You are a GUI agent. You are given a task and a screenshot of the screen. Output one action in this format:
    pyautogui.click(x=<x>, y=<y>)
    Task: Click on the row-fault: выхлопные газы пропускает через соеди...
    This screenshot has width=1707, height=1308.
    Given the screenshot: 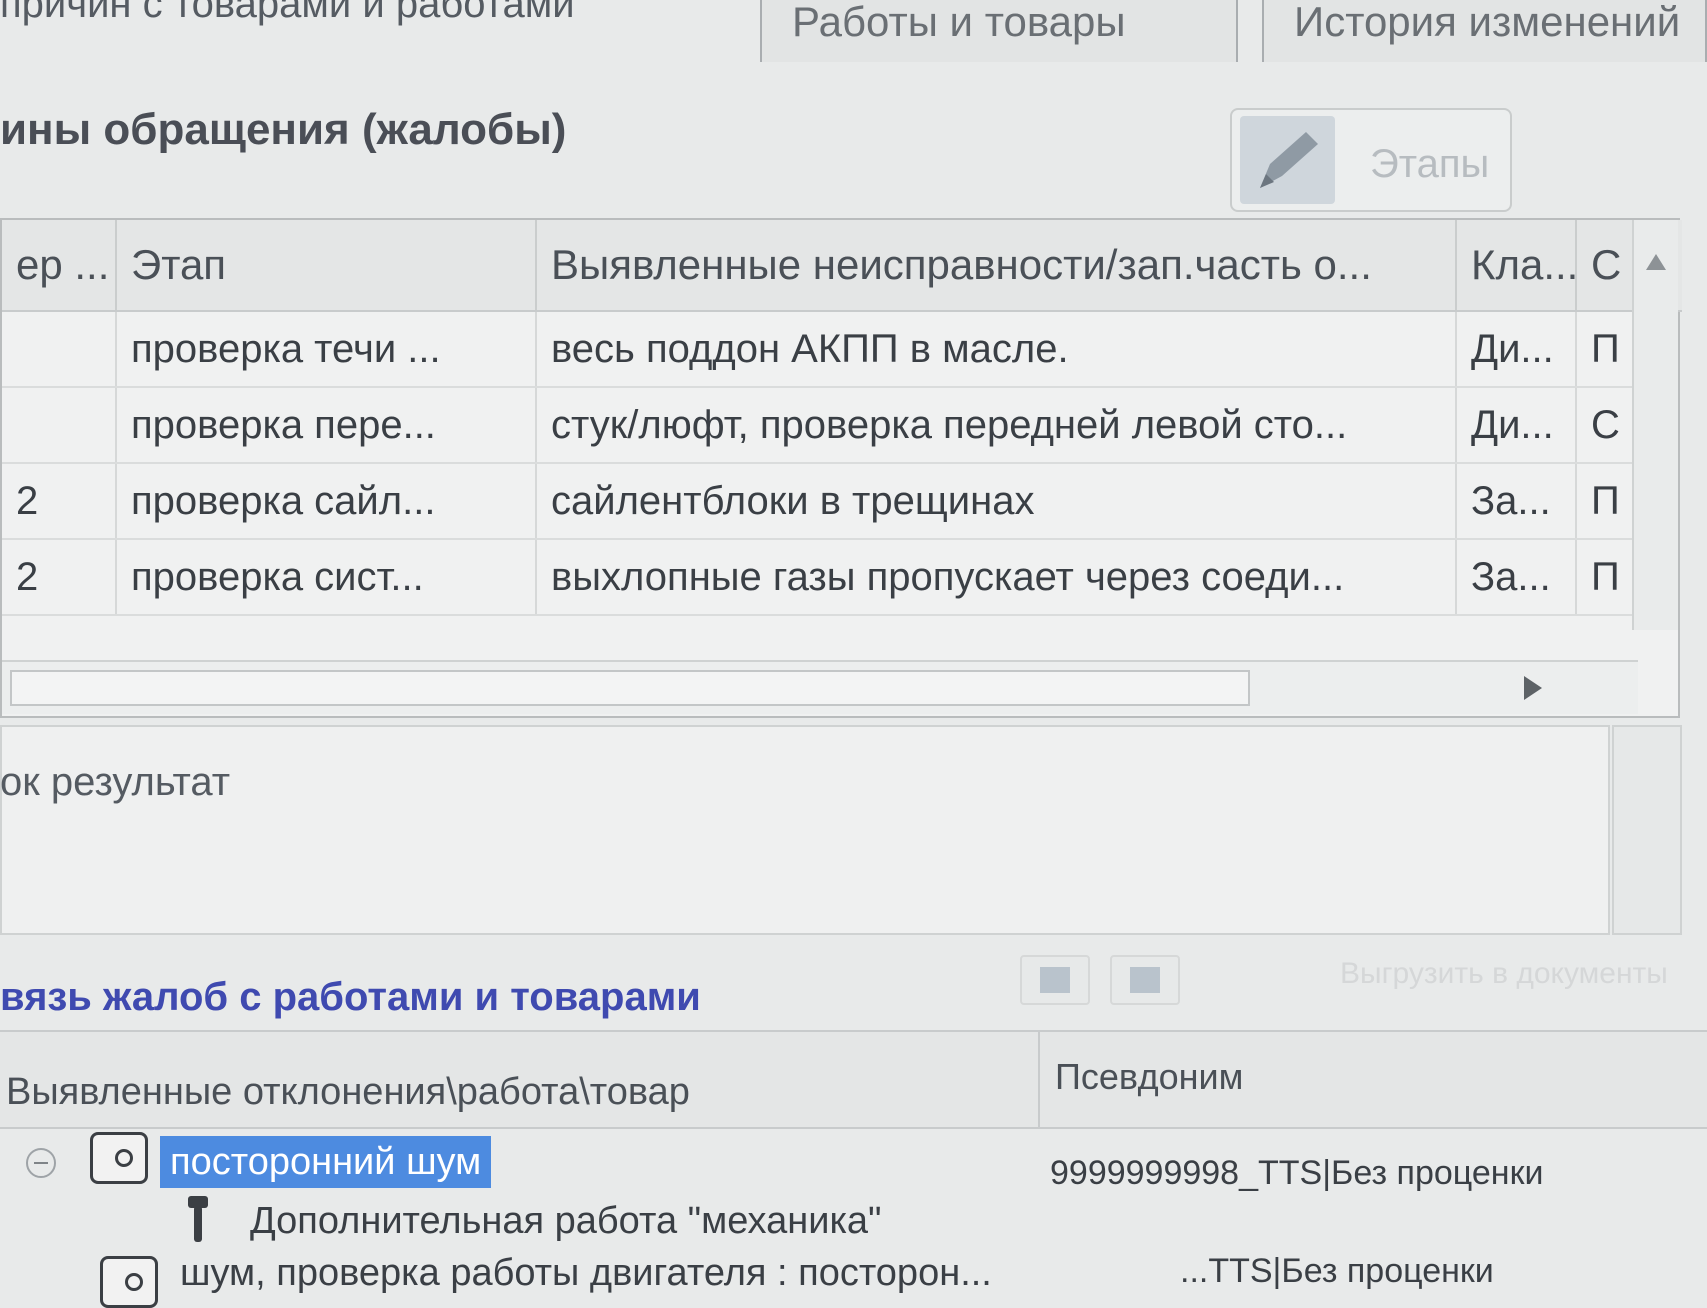 What is the action you would take?
    pyautogui.click(x=997, y=577)
    